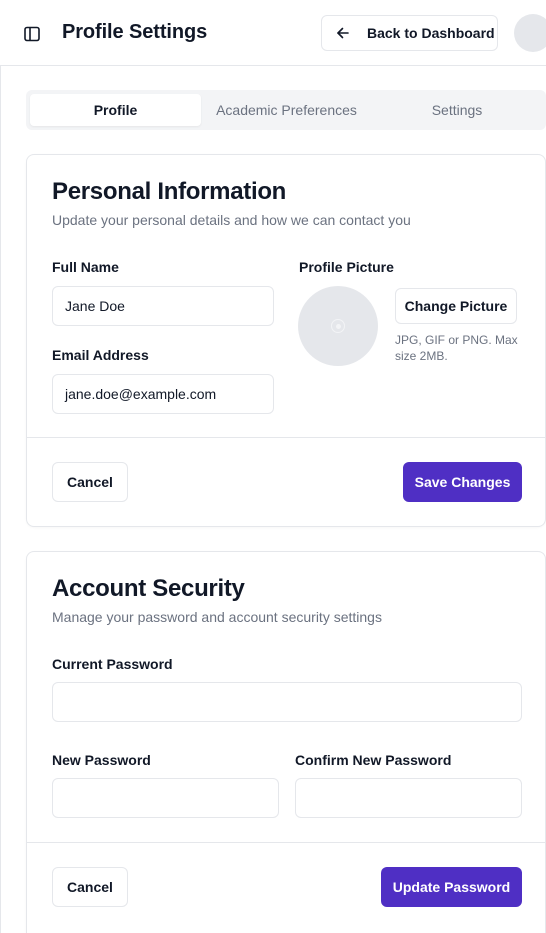 The width and height of the screenshot is (546, 933). I want to click on update-password-button: Update Password, so click(451, 887).